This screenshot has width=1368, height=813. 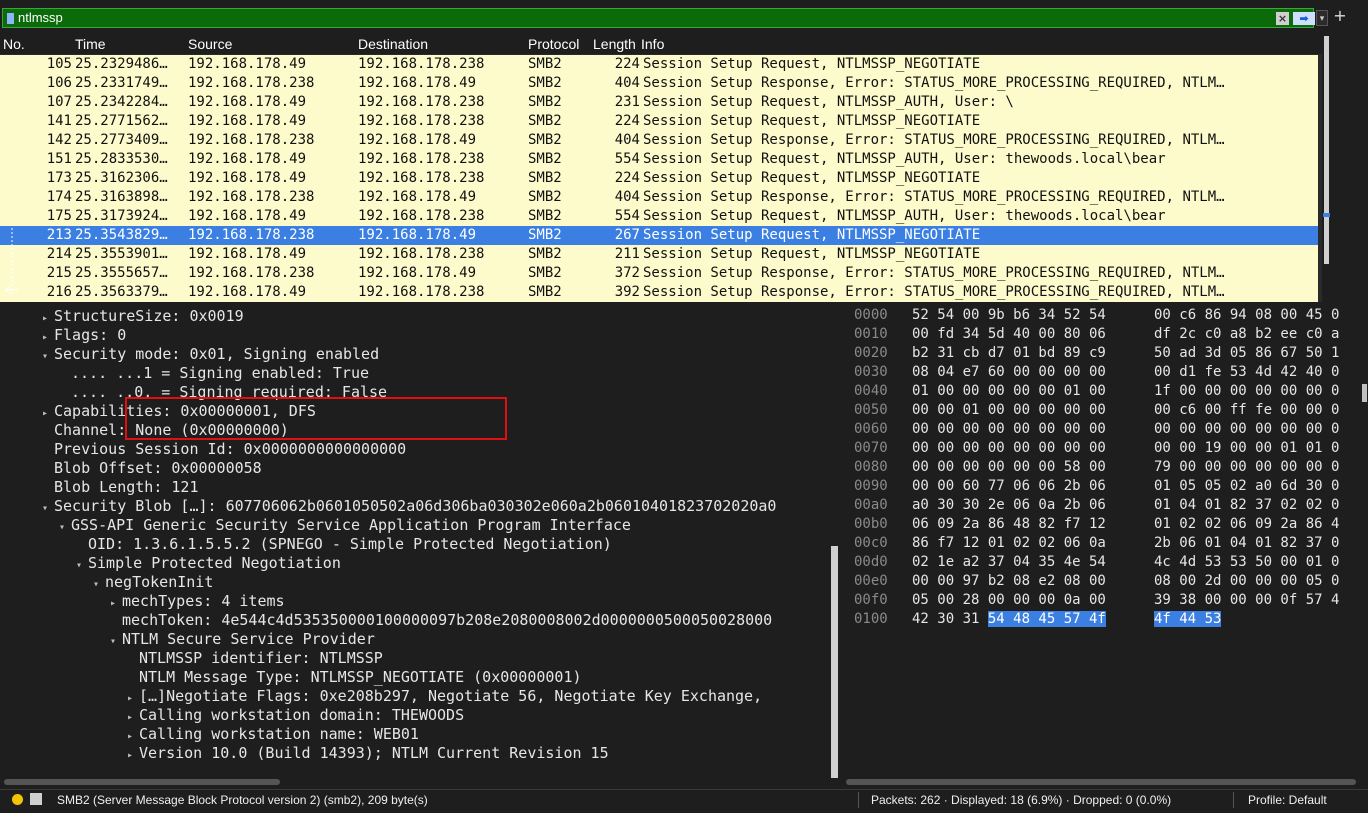 What do you see at coordinates (1009, 315) in the screenshot?
I see `hex-bytes: 52 54 00 9b b6 34 52 54` at bounding box center [1009, 315].